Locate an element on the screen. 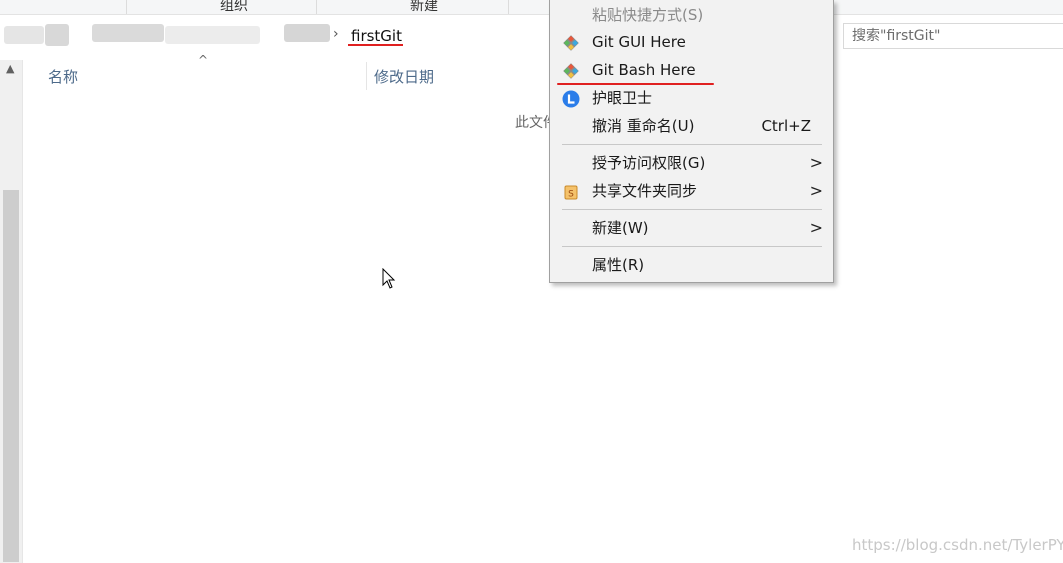 The width and height of the screenshot is (1063, 563). menu-item-label: 护眼卫士 is located at coordinates (622, 98).